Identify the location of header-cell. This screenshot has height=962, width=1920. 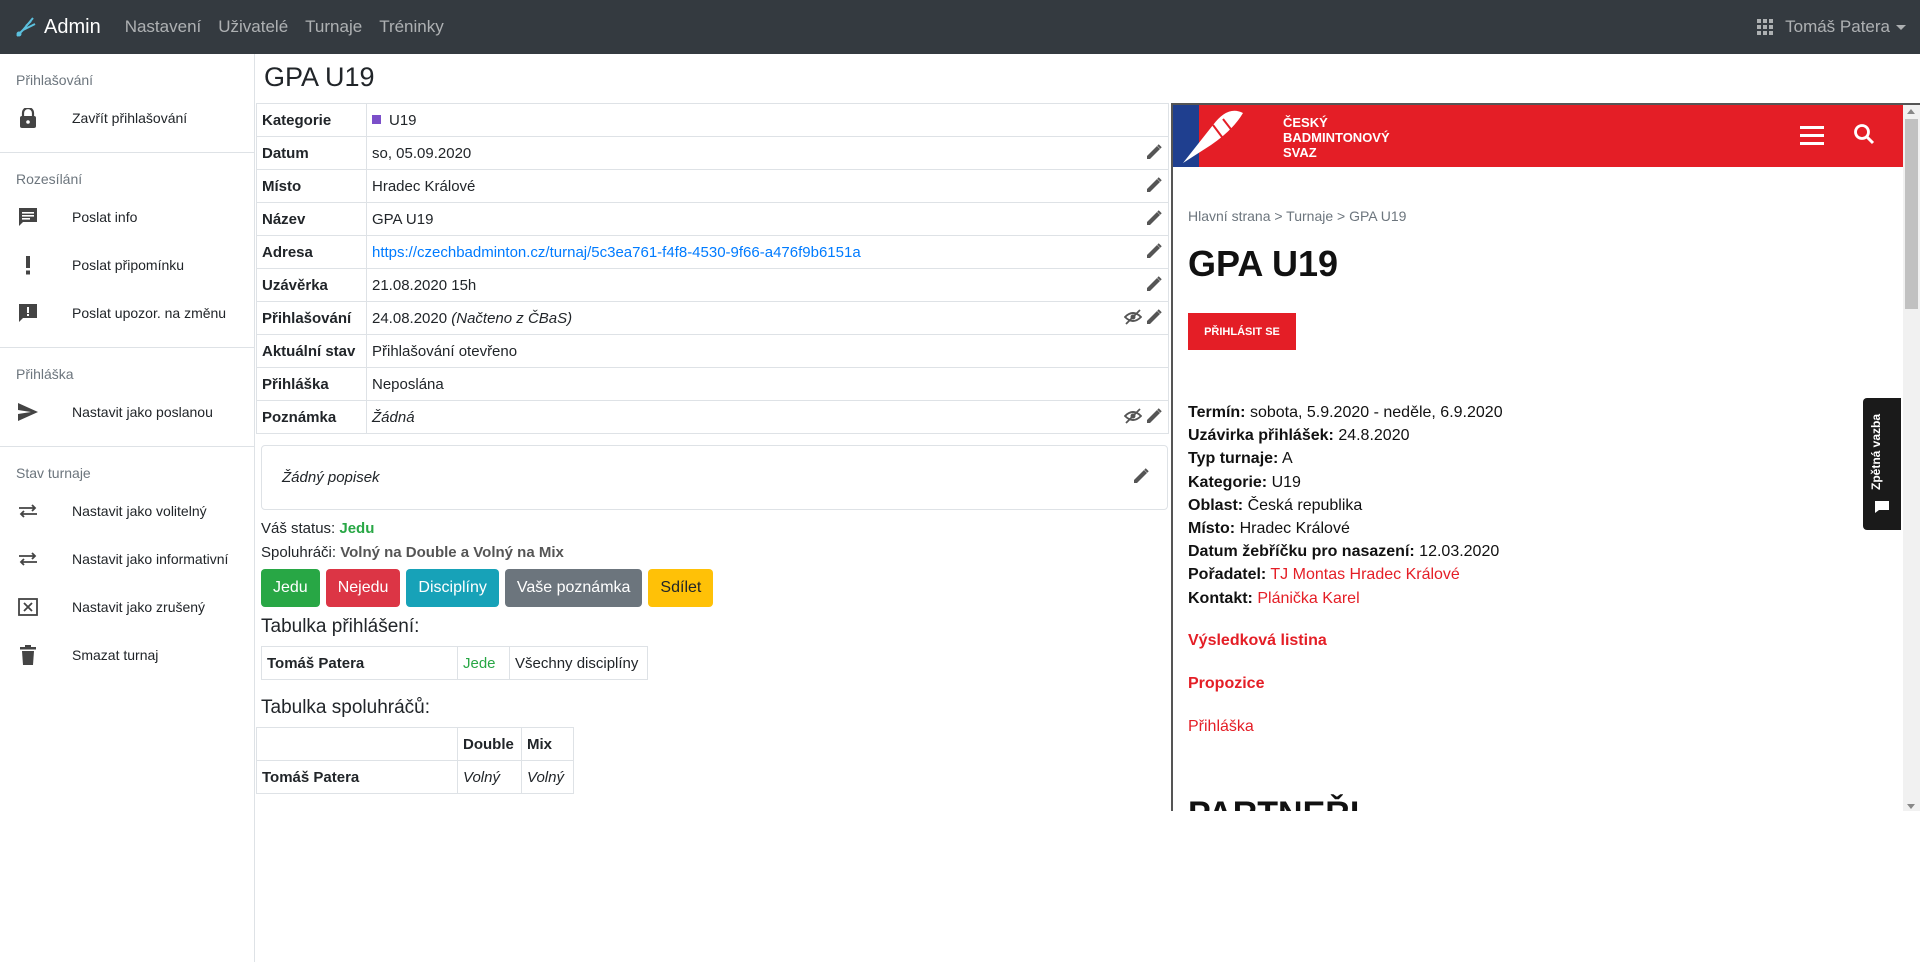
(357, 744).